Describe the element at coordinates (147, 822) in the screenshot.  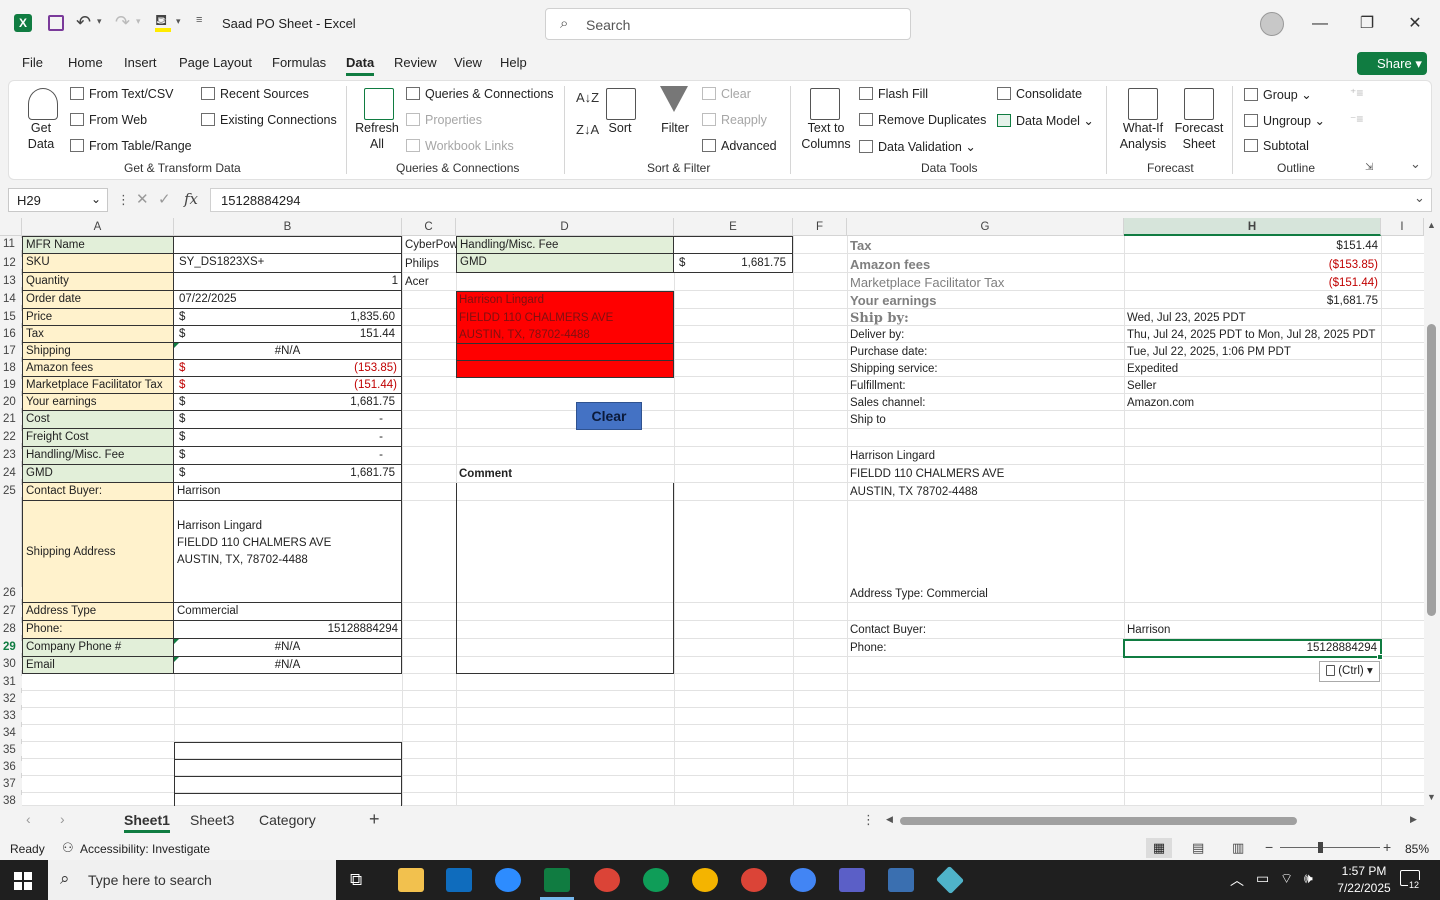
I see `sheet-tab-sheet1: Sheet1` at that location.